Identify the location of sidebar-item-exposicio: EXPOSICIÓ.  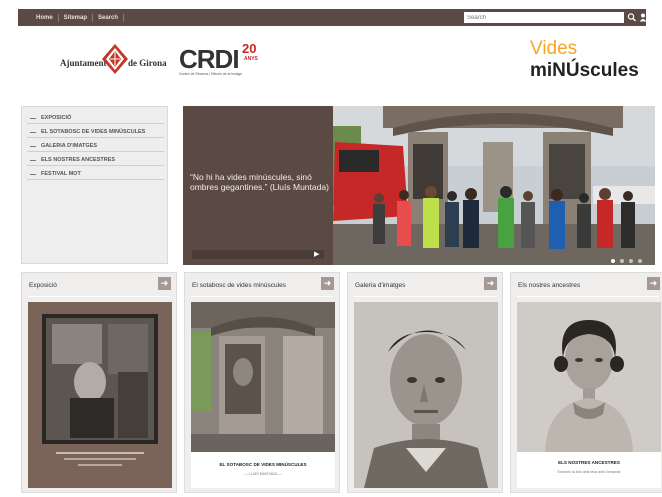
(95, 118).